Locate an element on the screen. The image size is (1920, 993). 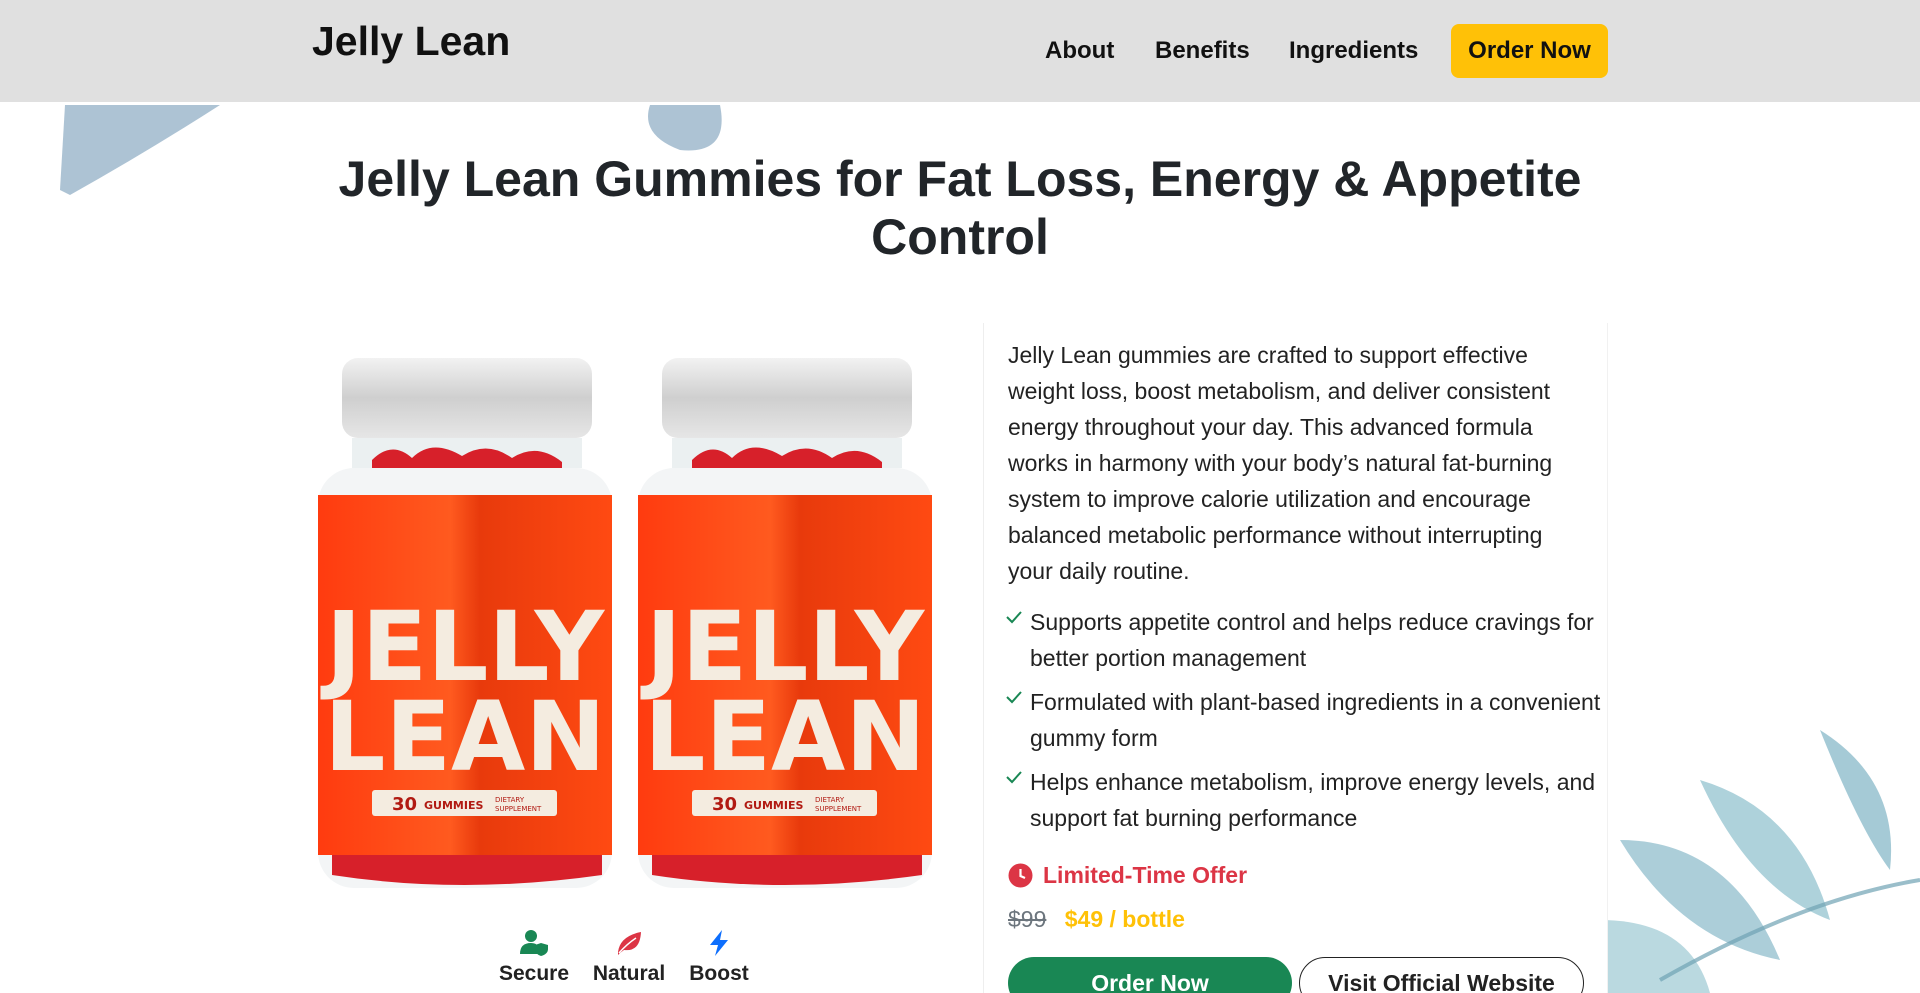
main-nav-3: Ingredients is located at coordinates (1353, 51).